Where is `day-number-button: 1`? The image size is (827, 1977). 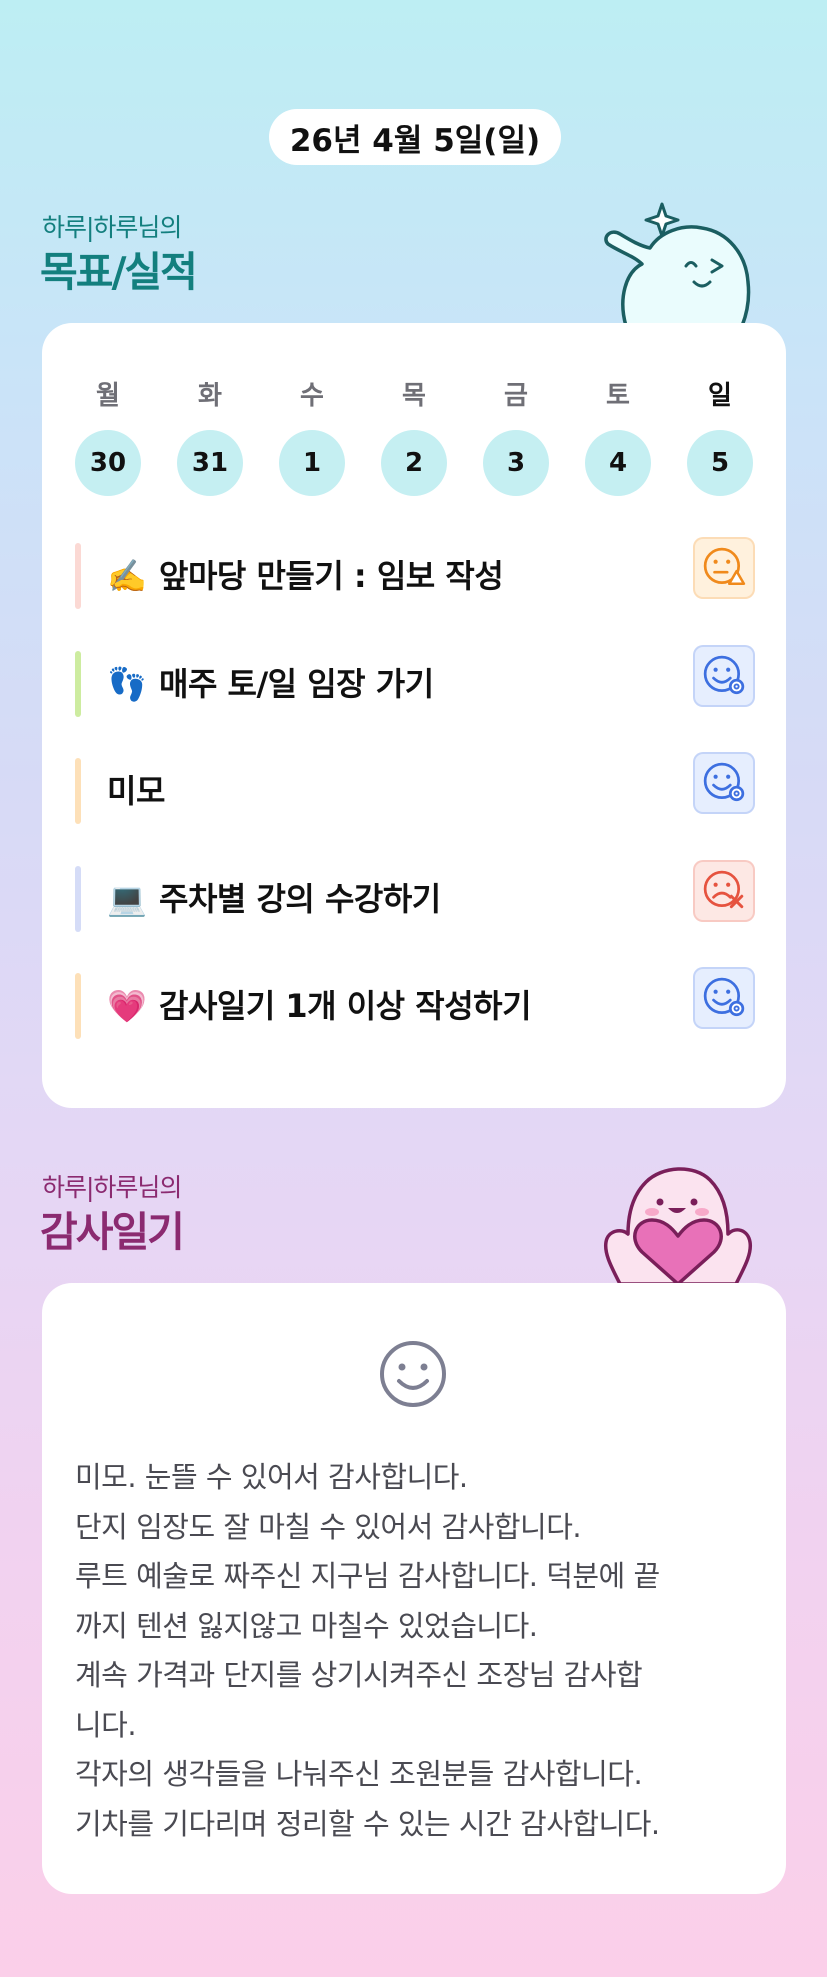
day-number-button: 1 is located at coordinates (312, 463).